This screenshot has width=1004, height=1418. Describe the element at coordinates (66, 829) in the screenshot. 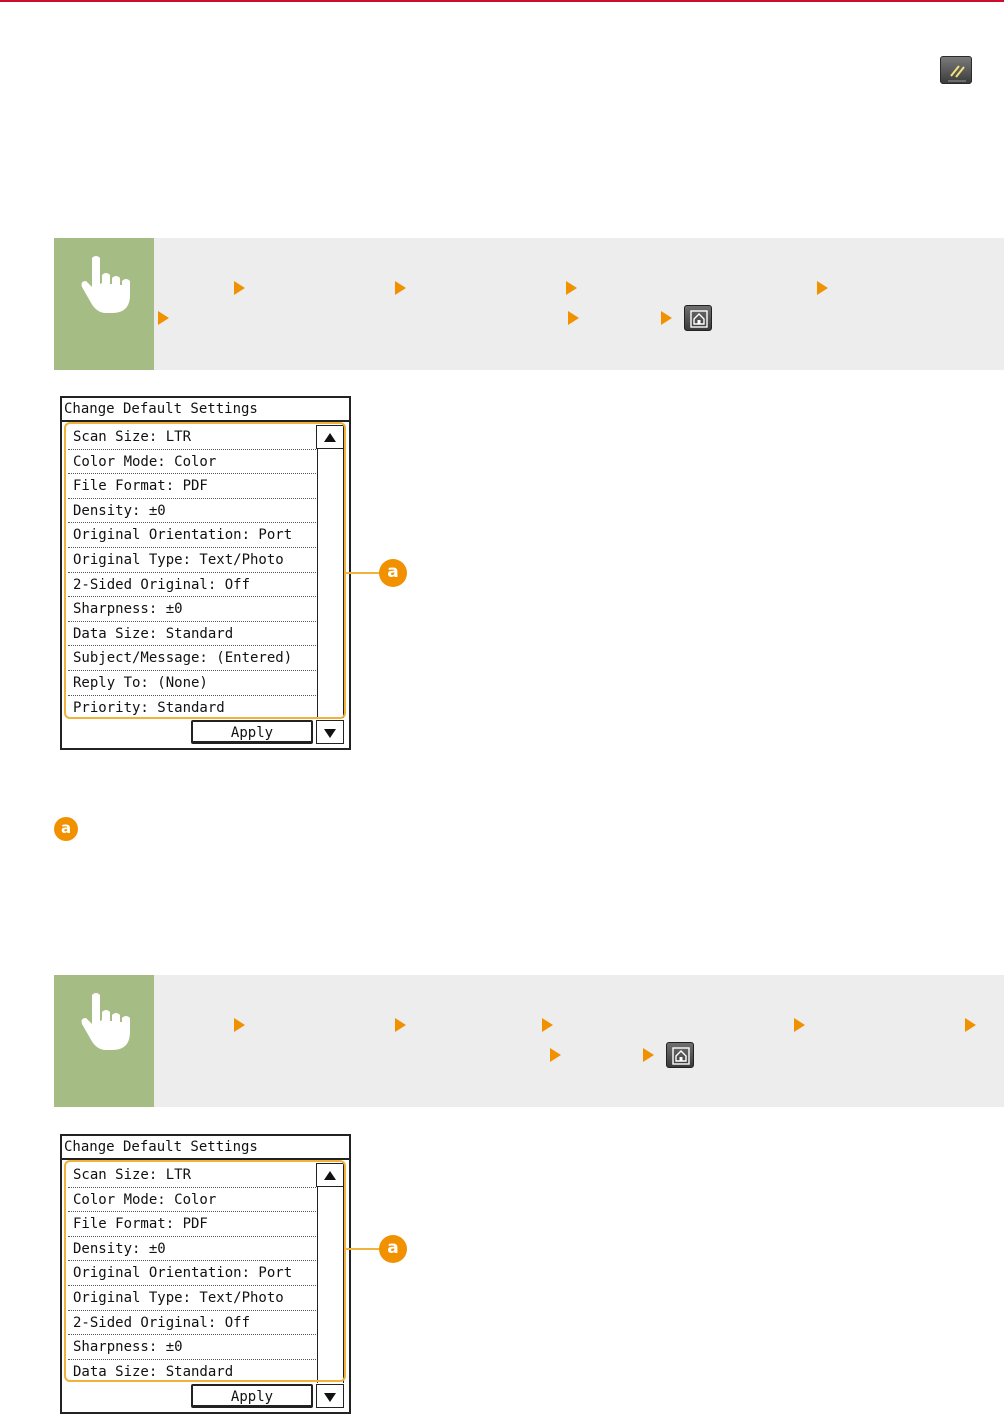

I see `legend-badge: a` at that location.